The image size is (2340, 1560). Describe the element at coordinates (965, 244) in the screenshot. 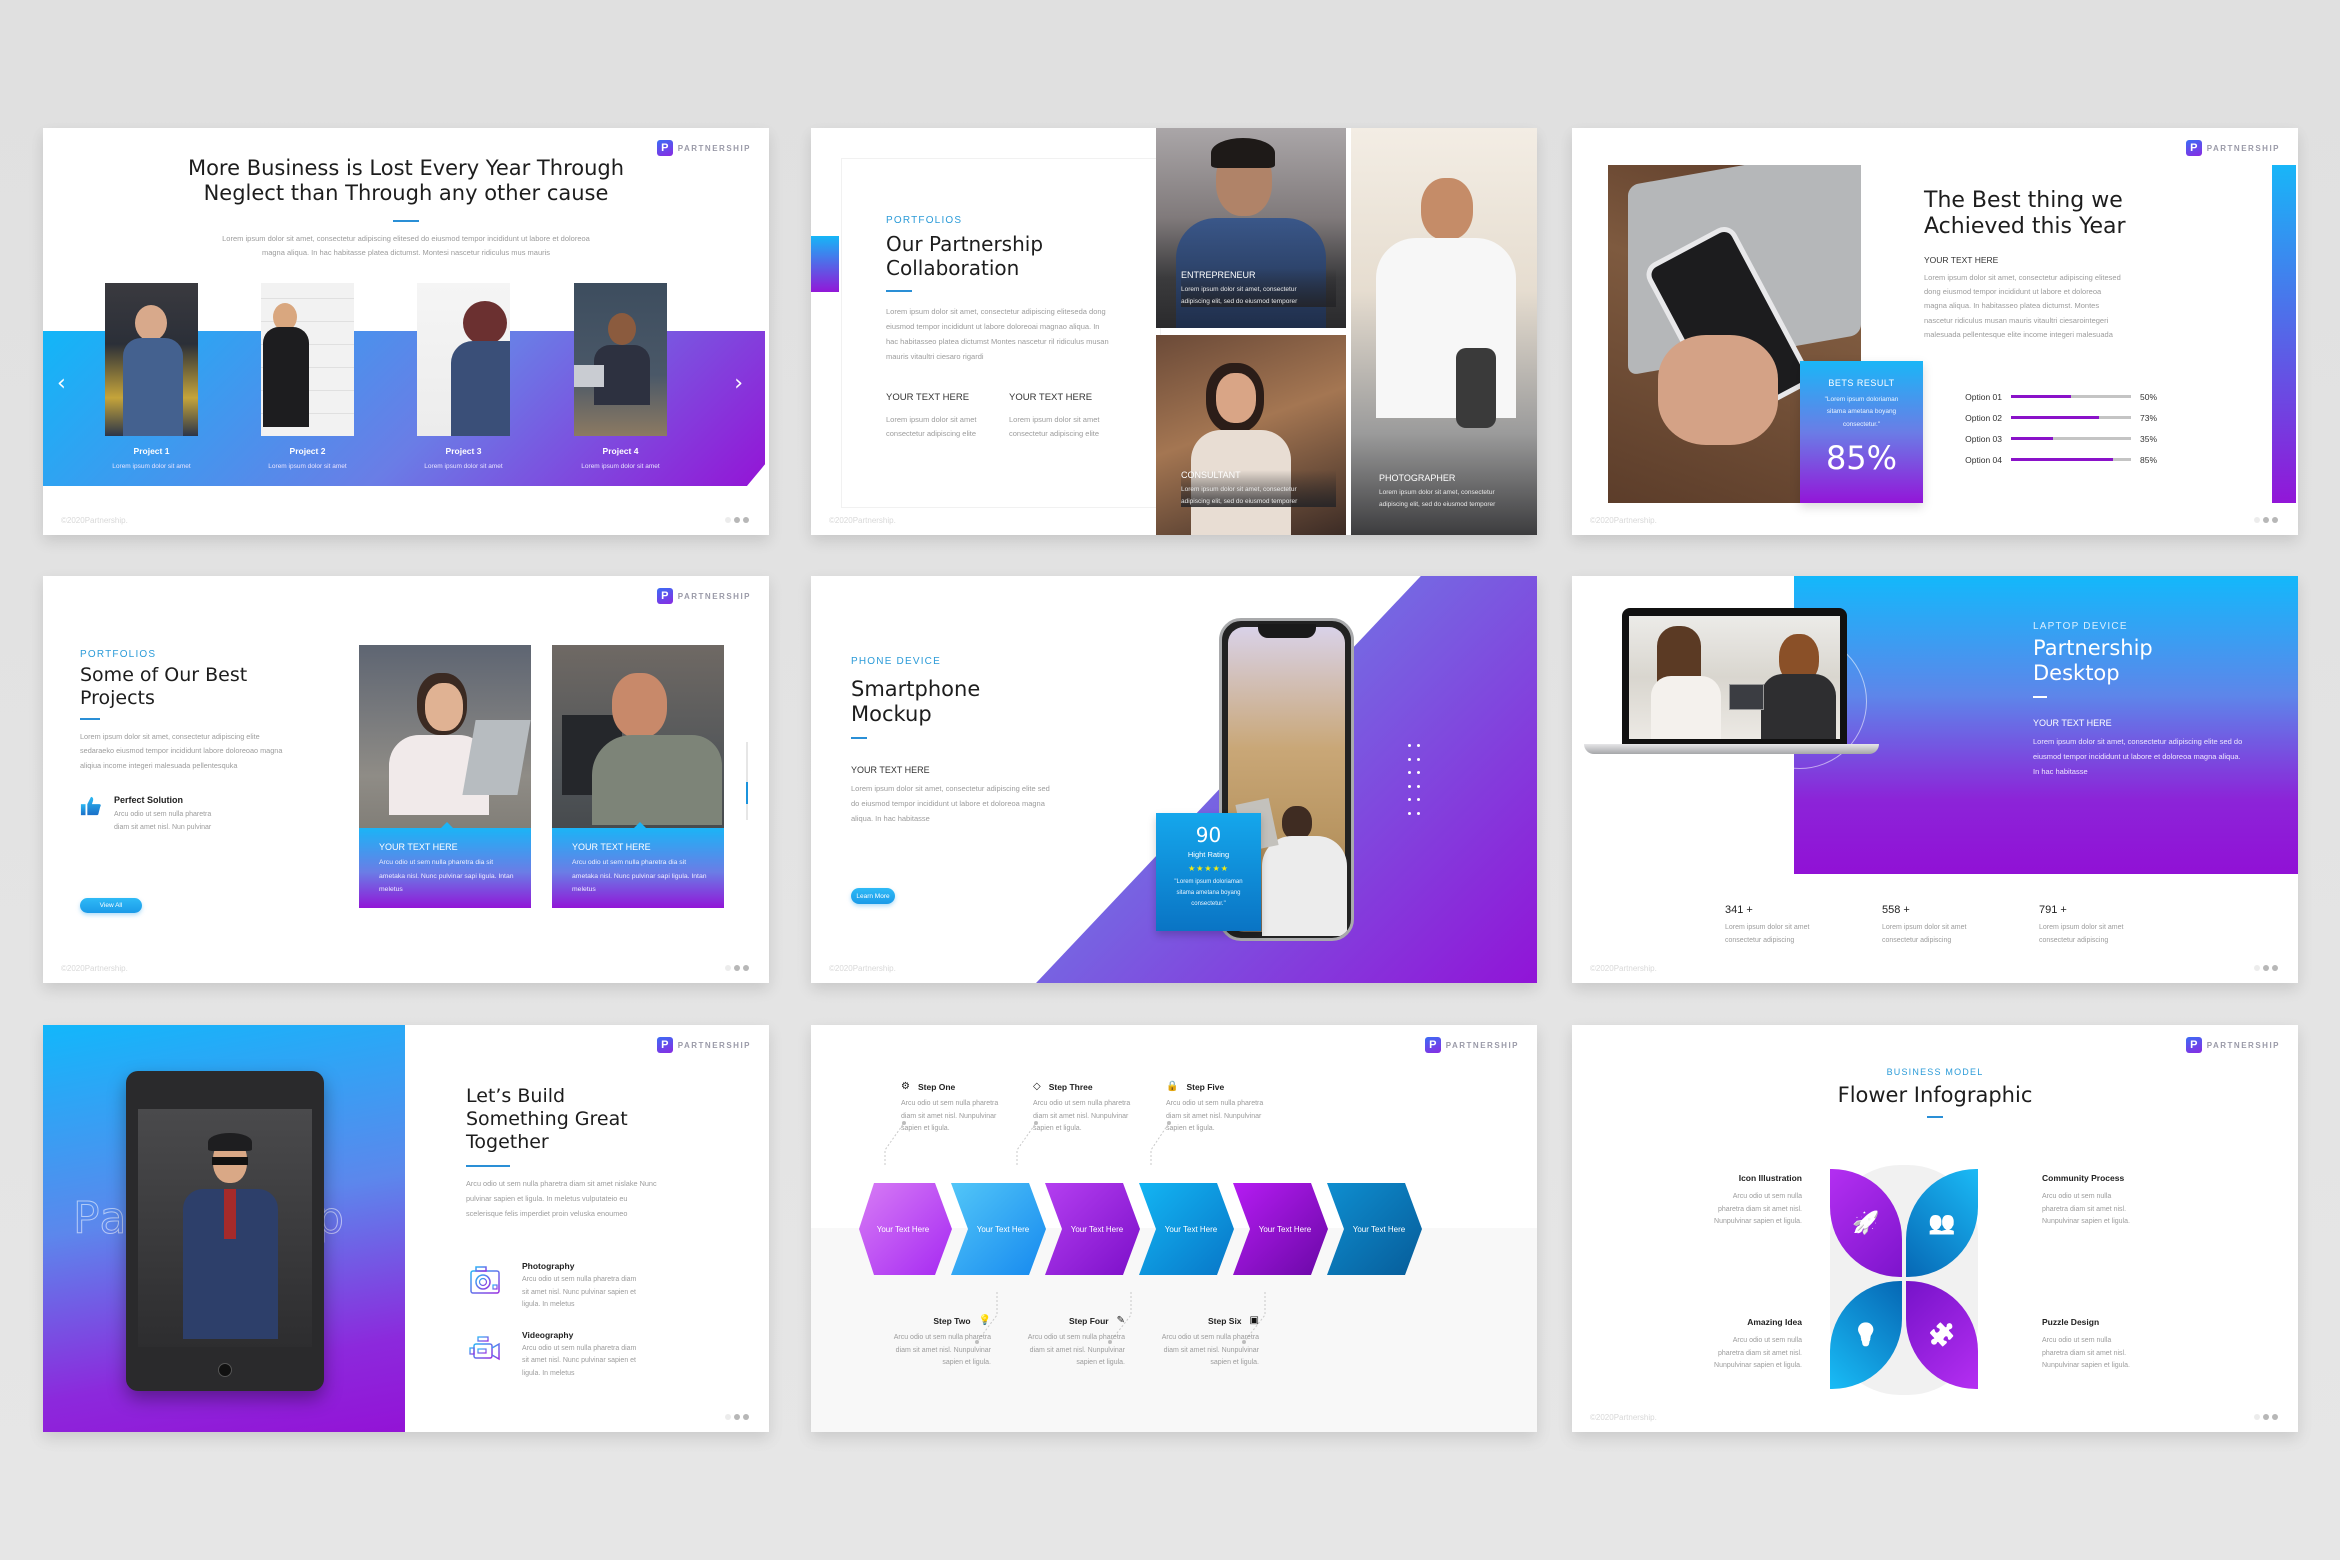

I see `title-line: Our Partnership` at that location.